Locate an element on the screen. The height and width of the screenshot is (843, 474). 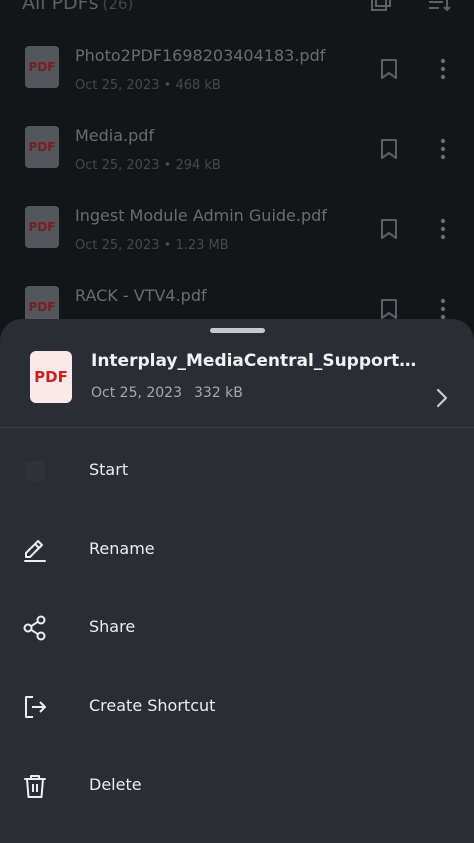
file-name: Photo2PDF1698203404183.pdf is located at coordinates (200, 55).